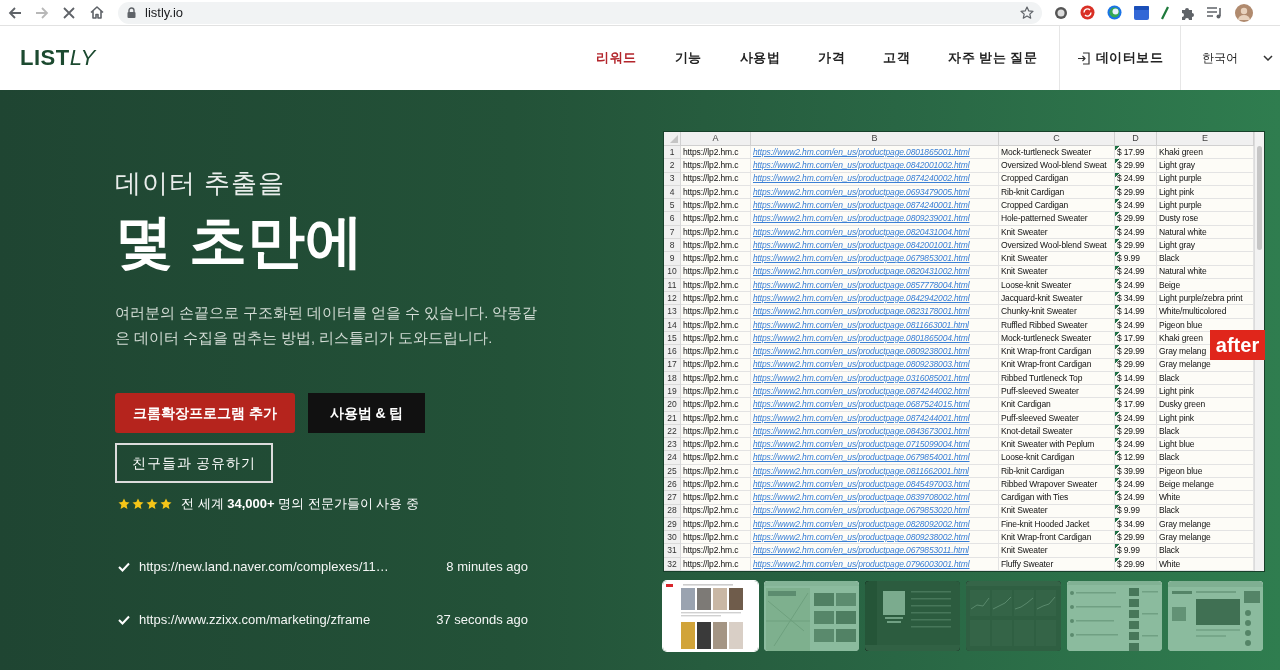 The image size is (1280, 670). What do you see at coordinates (255, 619) in the screenshot?
I see `url-text: https://www.zzixx.com/marketing/zframe` at bounding box center [255, 619].